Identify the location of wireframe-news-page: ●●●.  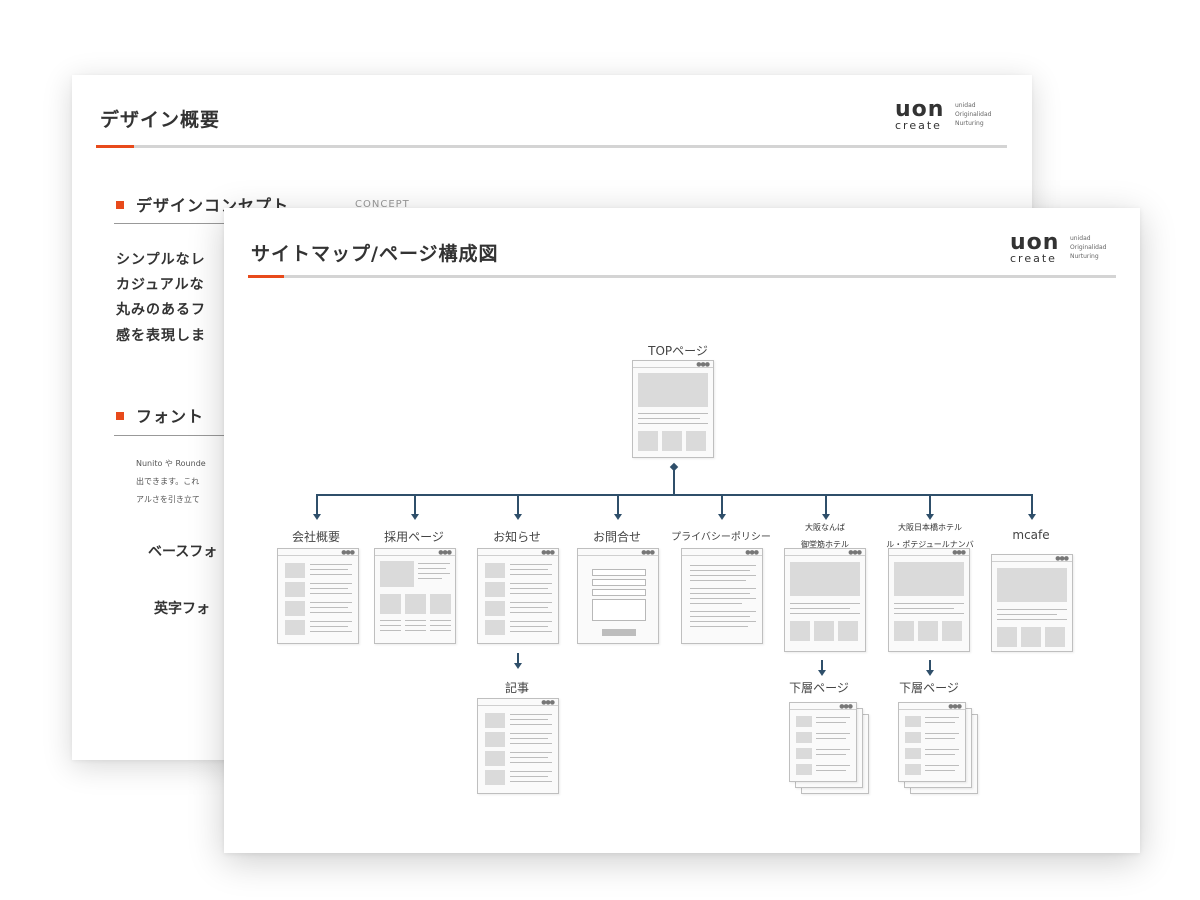
(518, 596).